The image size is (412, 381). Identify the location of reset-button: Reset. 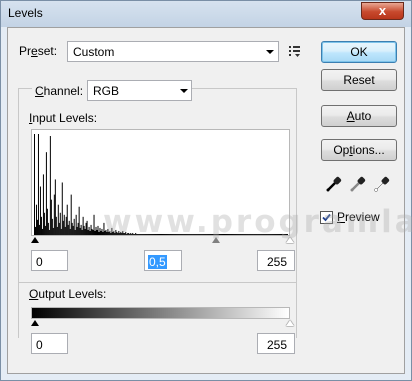
(359, 80).